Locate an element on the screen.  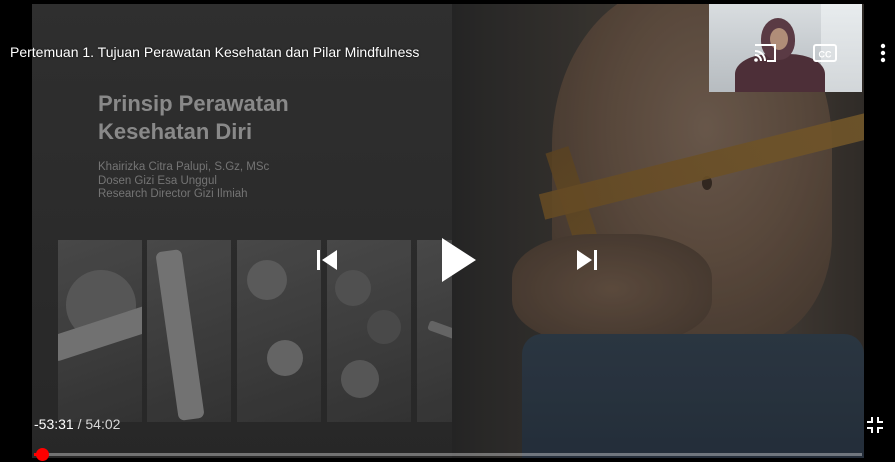
play-icon is located at coordinates (459, 260).